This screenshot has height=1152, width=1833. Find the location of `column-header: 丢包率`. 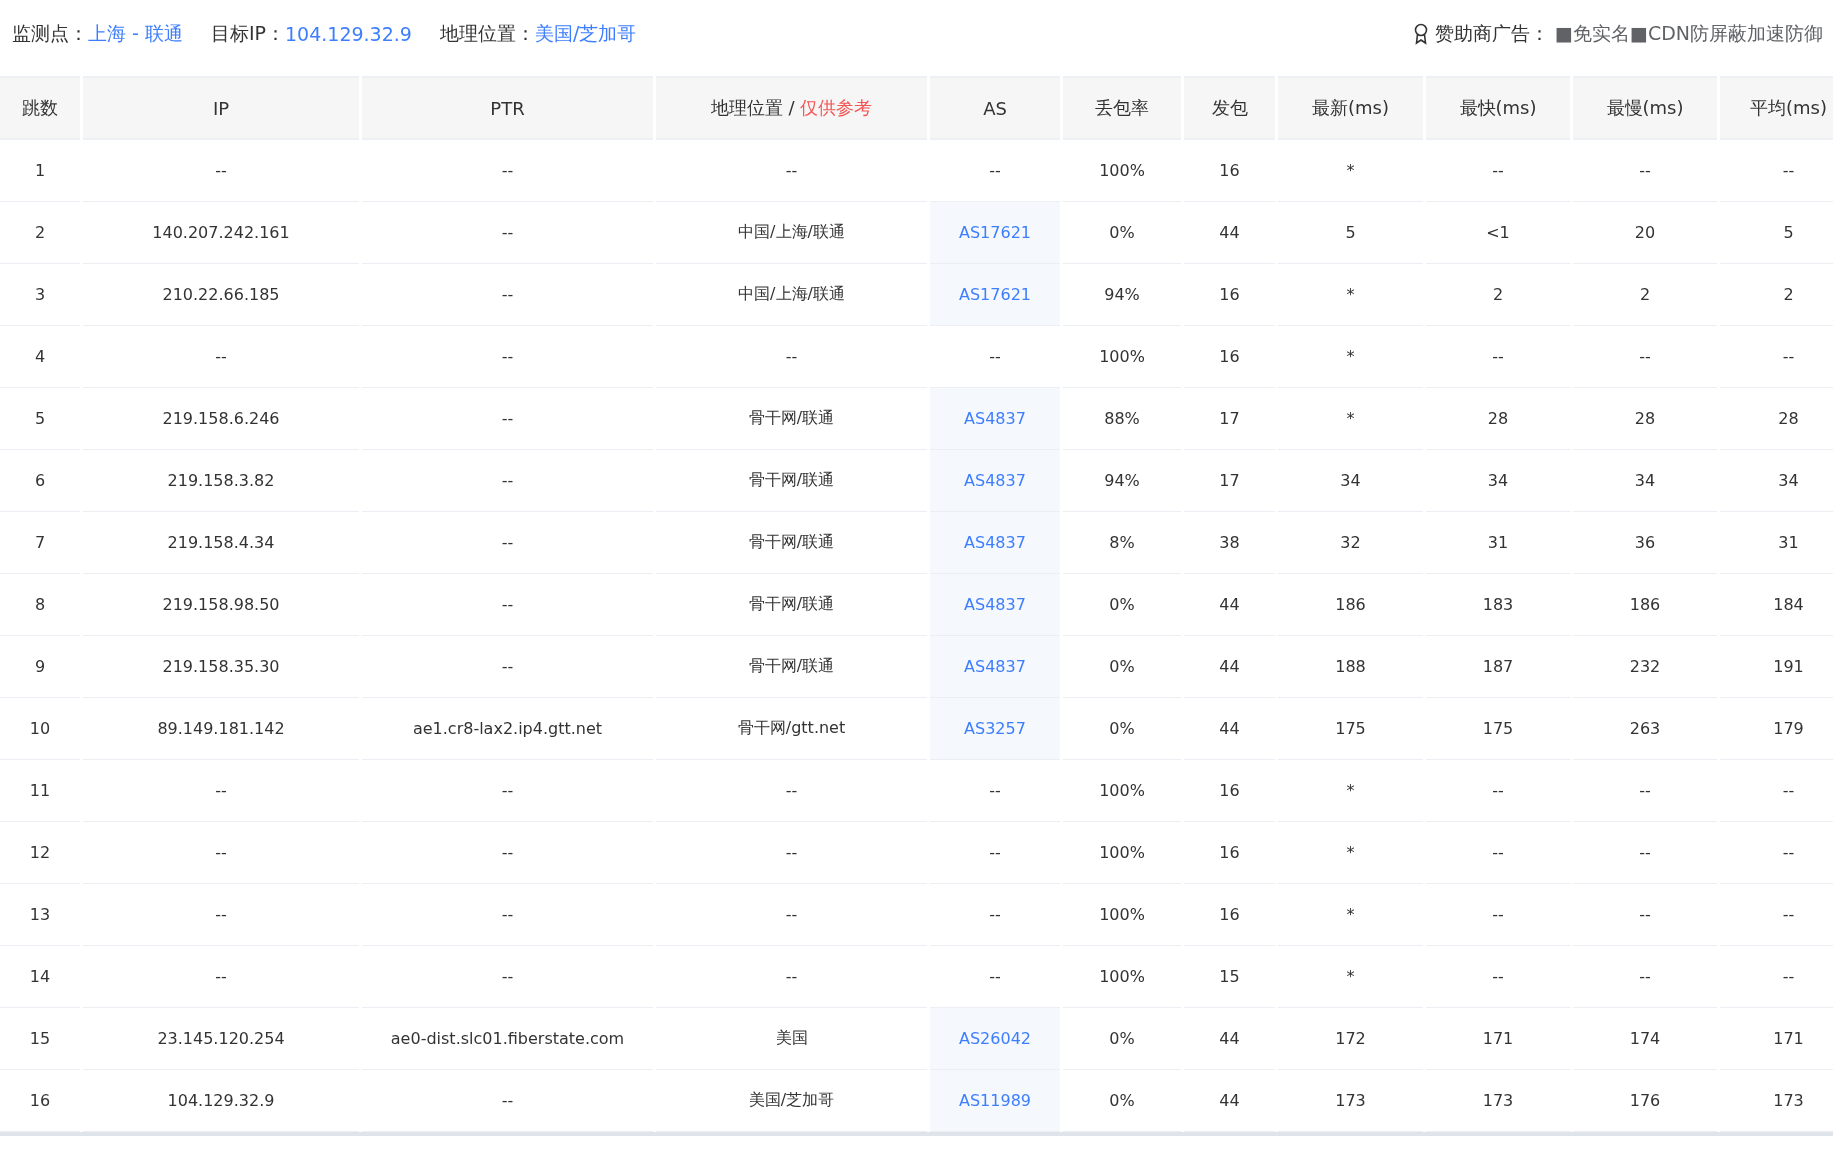

column-header: 丢包率 is located at coordinates (1122, 108).